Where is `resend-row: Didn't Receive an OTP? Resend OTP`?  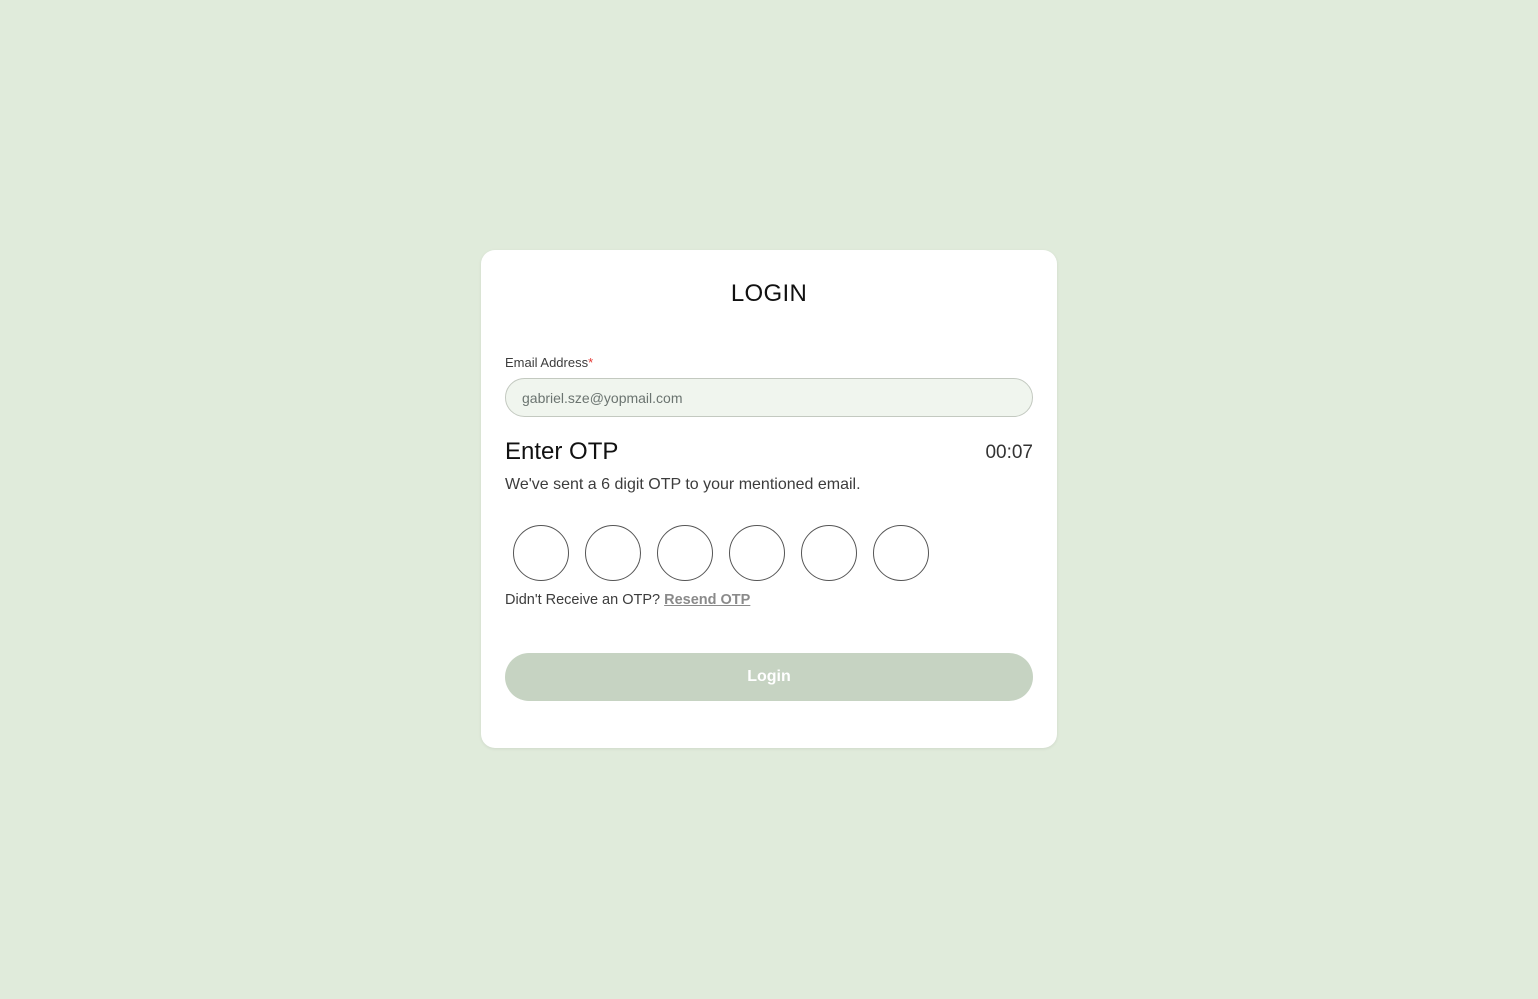
resend-row: Didn't Receive an OTP? Resend OTP is located at coordinates (627, 600).